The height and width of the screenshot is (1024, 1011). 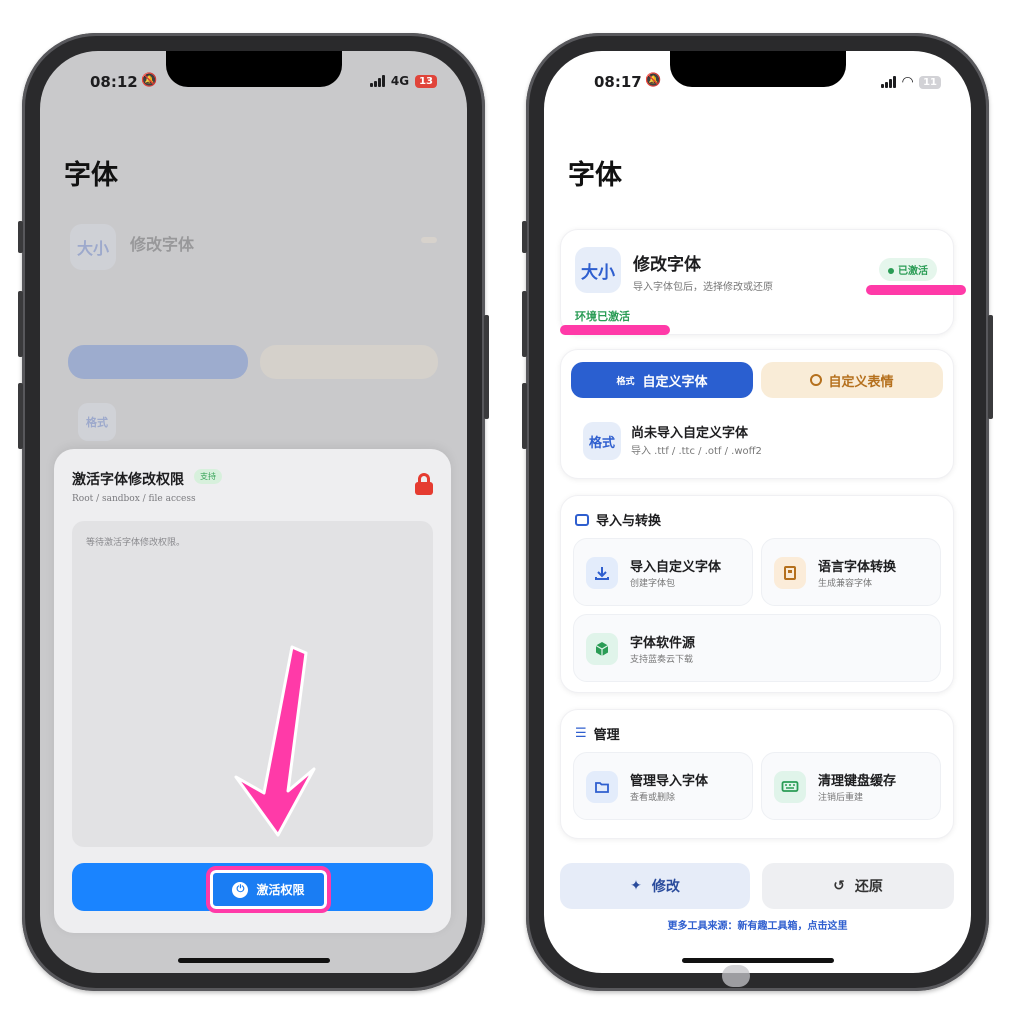 What do you see at coordinates (114, 82) in the screenshot?
I see `status-time: 08:12` at bounding box center [114, 82].